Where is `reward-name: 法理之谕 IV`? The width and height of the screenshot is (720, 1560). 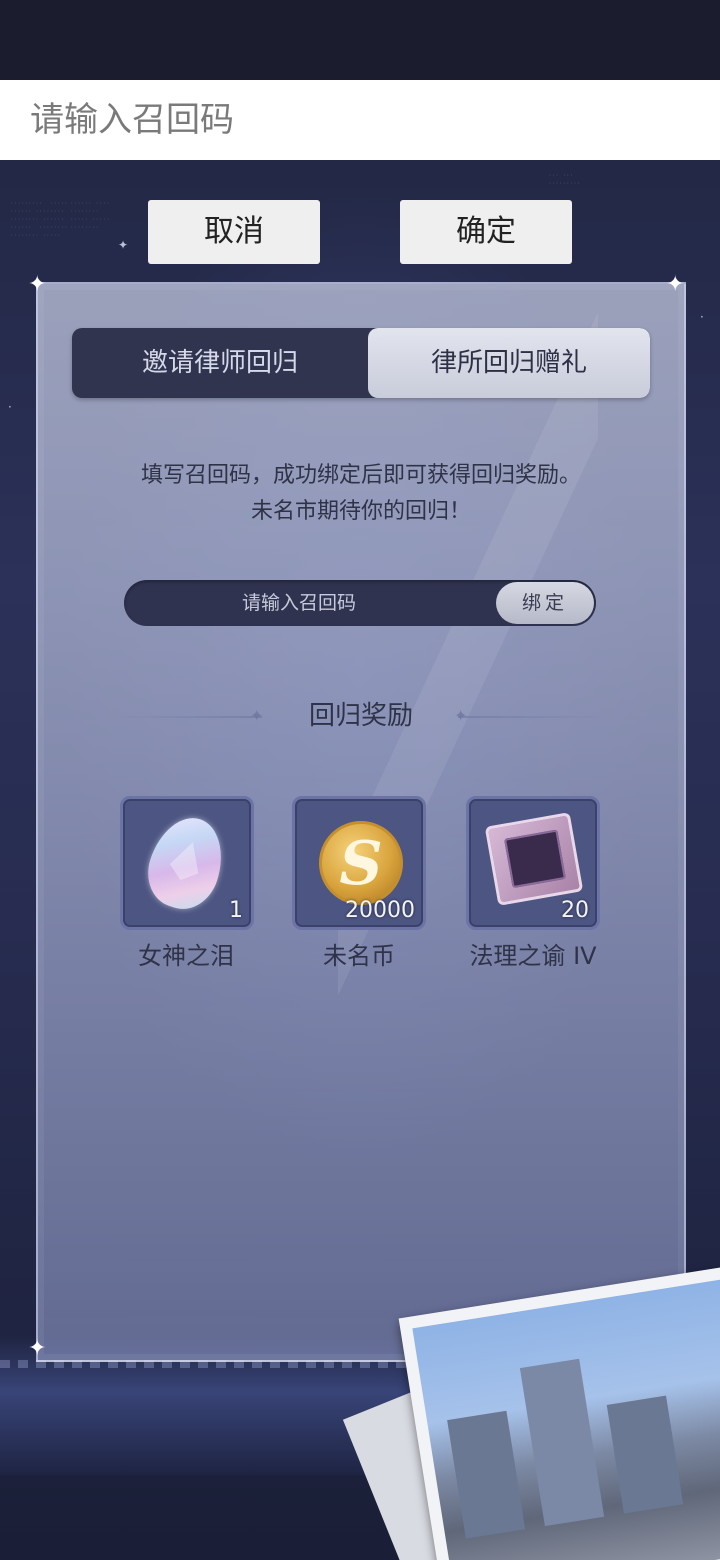
reward-name: 法理之谕 IV is located at coordinates (533, 956).